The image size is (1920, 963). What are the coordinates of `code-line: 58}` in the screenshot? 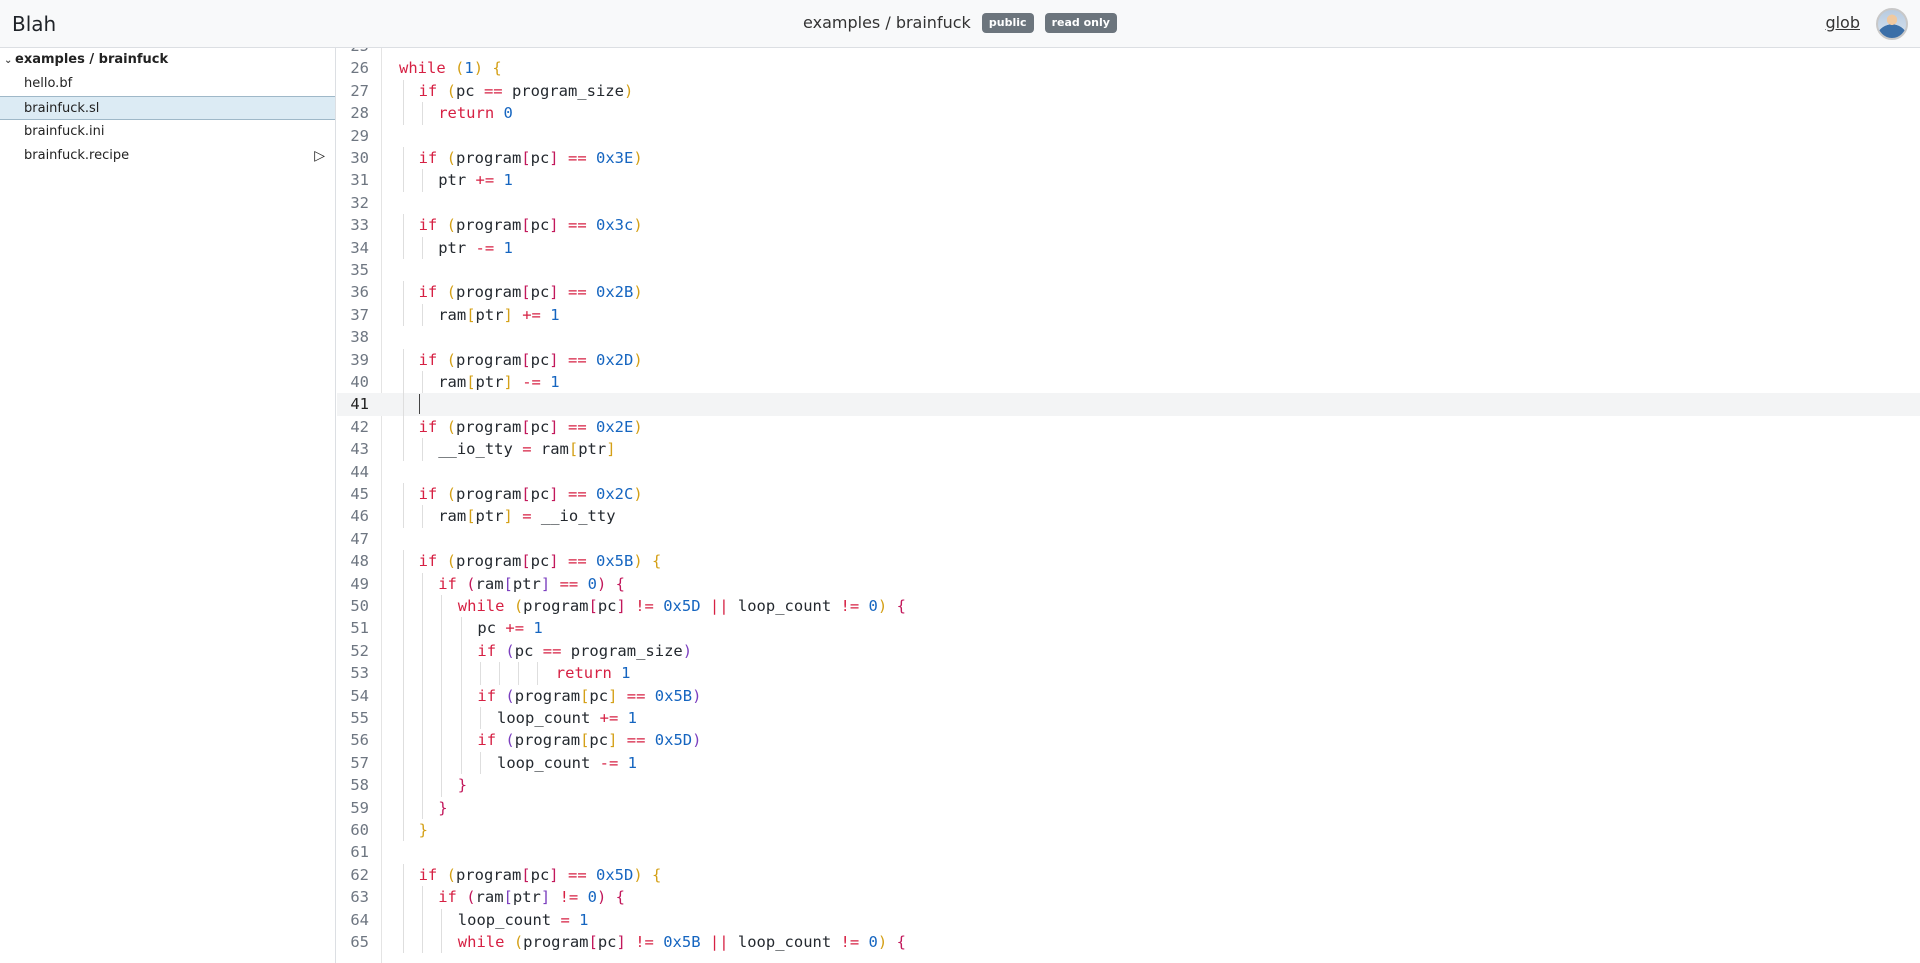 It's located at (1128, 785).